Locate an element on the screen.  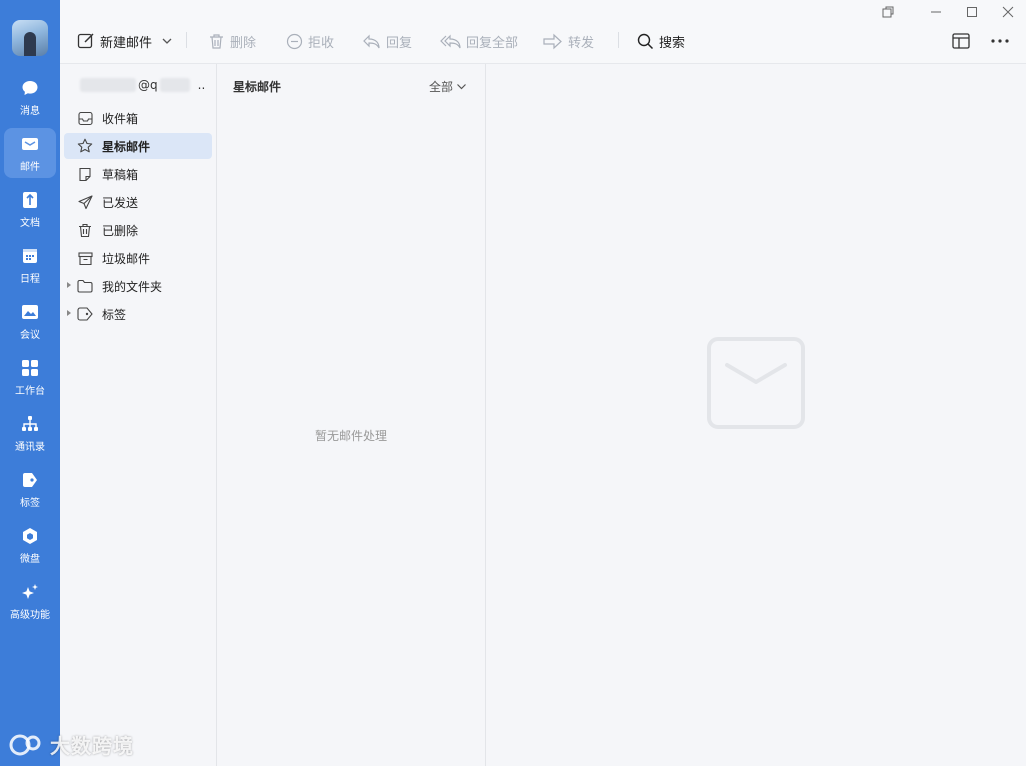
list-title: 星标邮件 is located at coordinates (257, 87).